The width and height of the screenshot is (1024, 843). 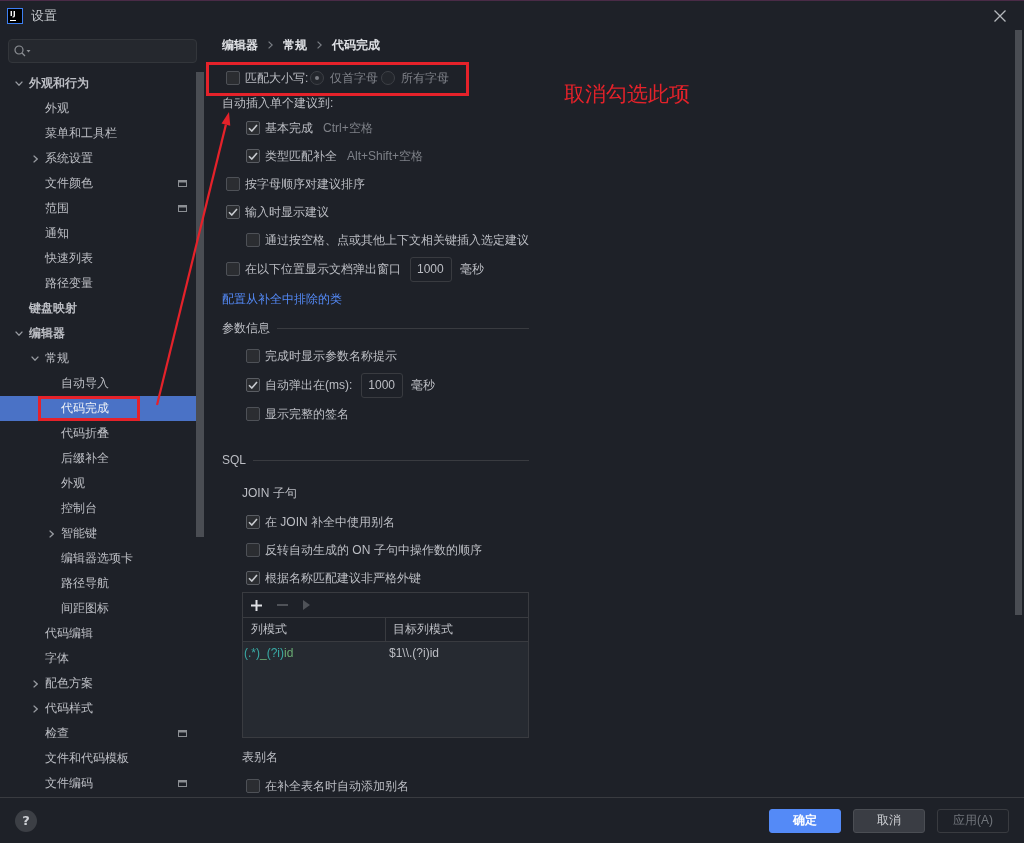 I want to click on link: 配置从补全中排除的类, so click(x=282, y=299).